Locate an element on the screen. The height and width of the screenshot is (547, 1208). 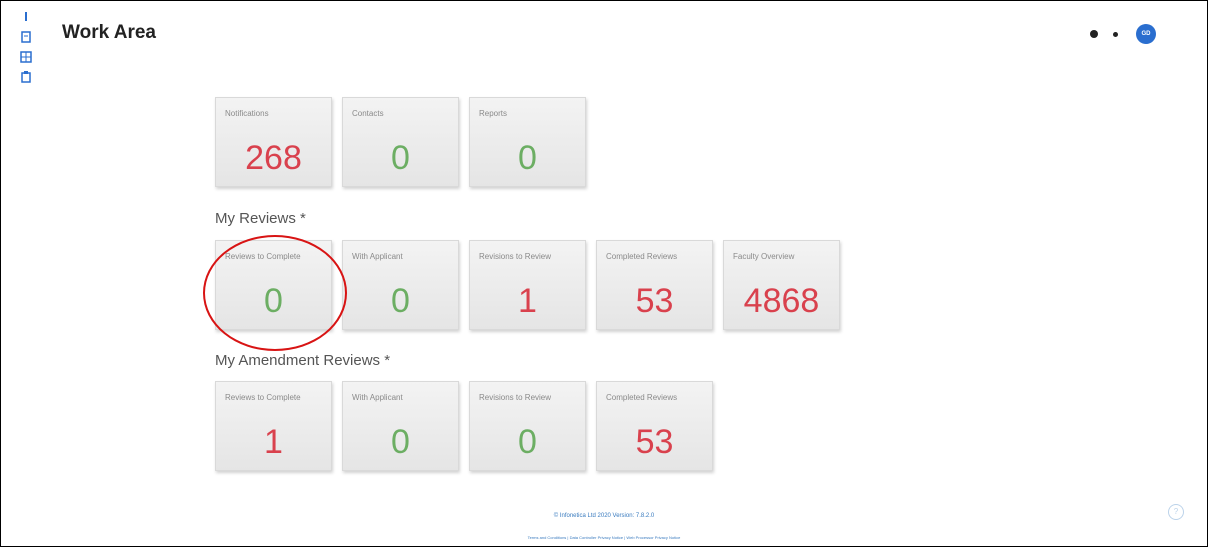
help-icon is located at coordinates (1094, 34).